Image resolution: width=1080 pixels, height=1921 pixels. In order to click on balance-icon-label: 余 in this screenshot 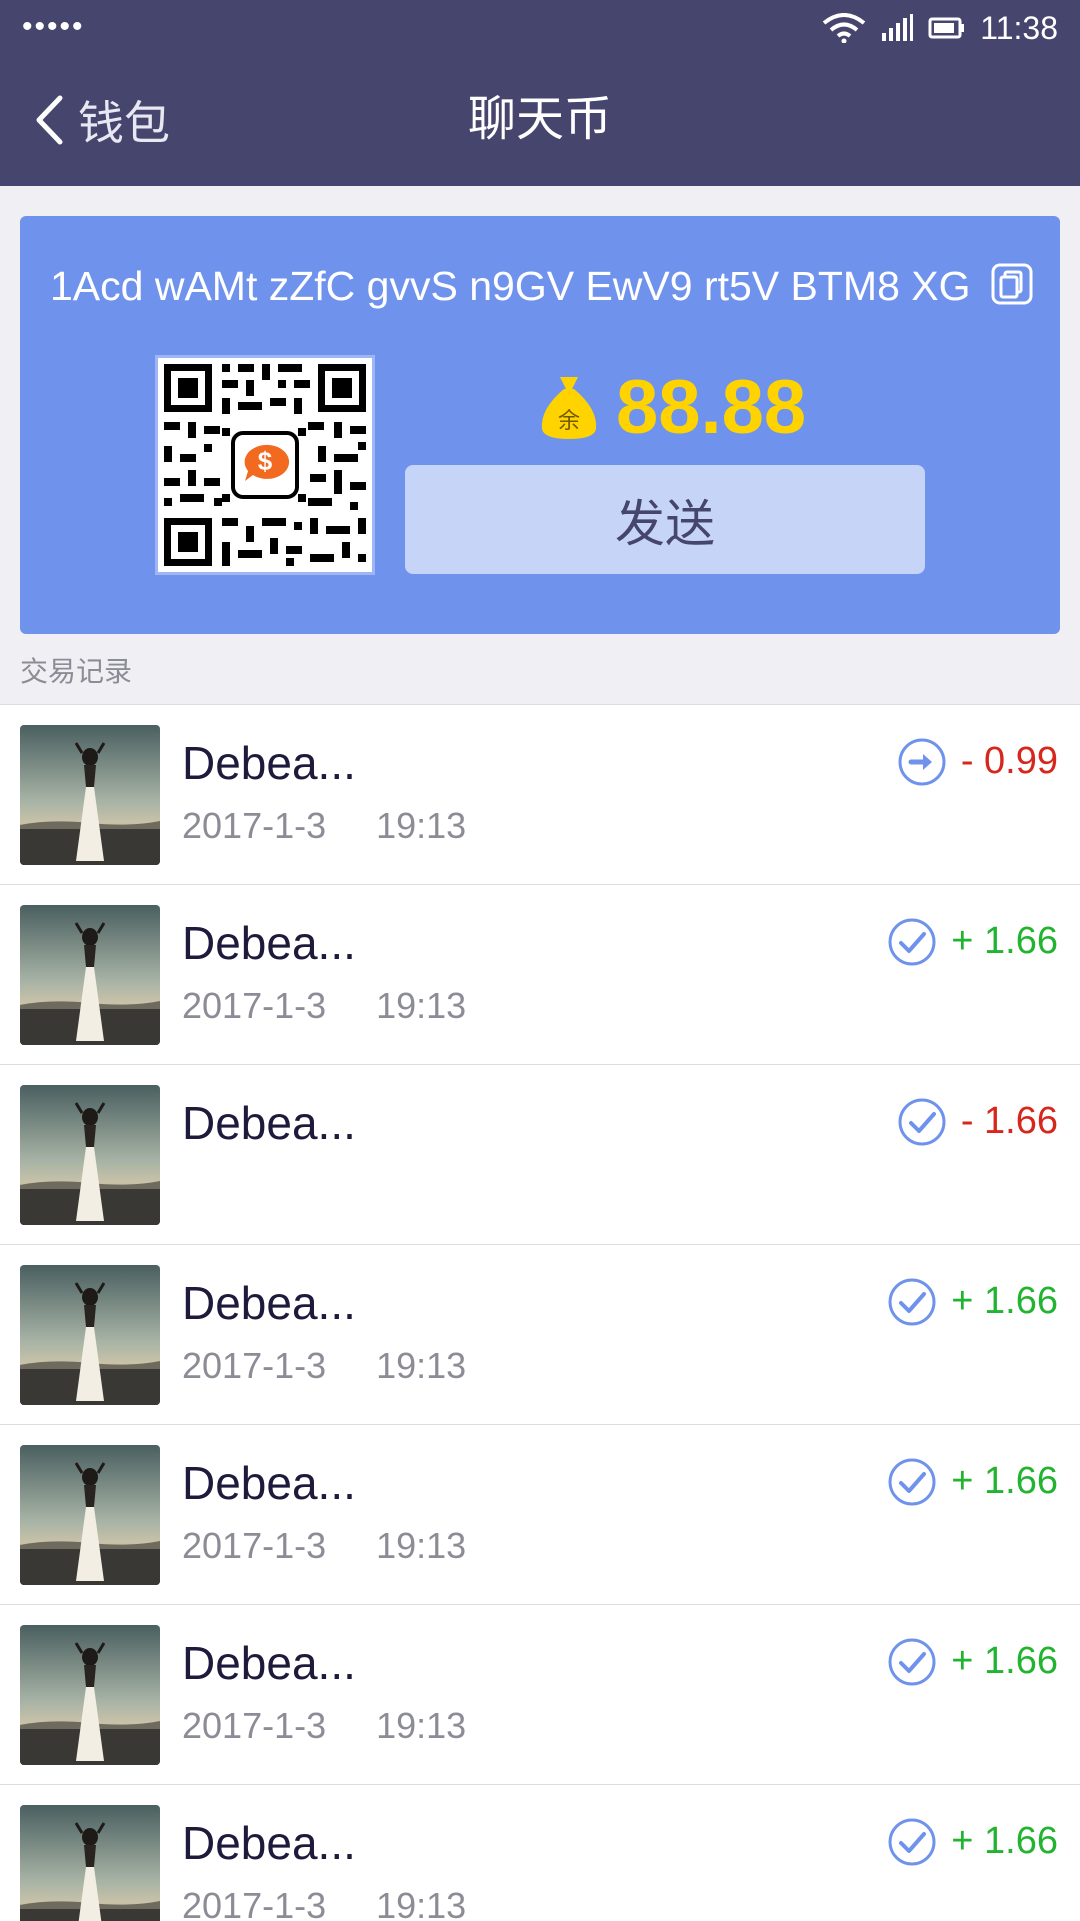, I will do `click(569, 421)`.